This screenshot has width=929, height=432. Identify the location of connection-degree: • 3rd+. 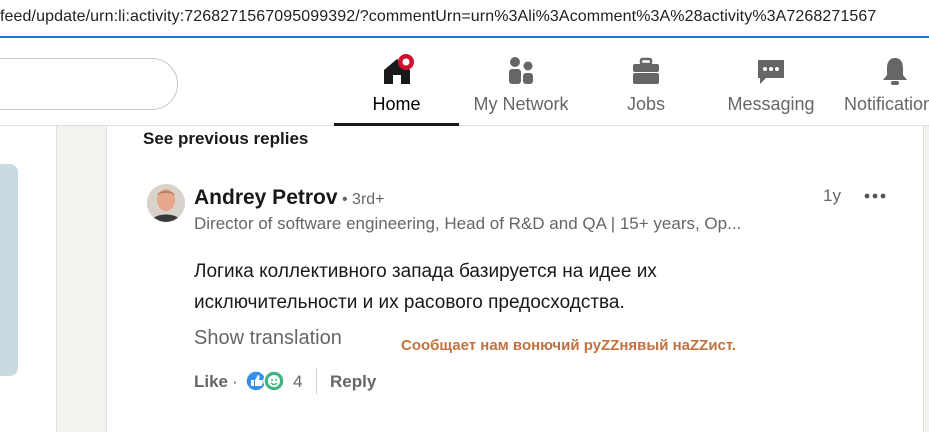
(363, 199).